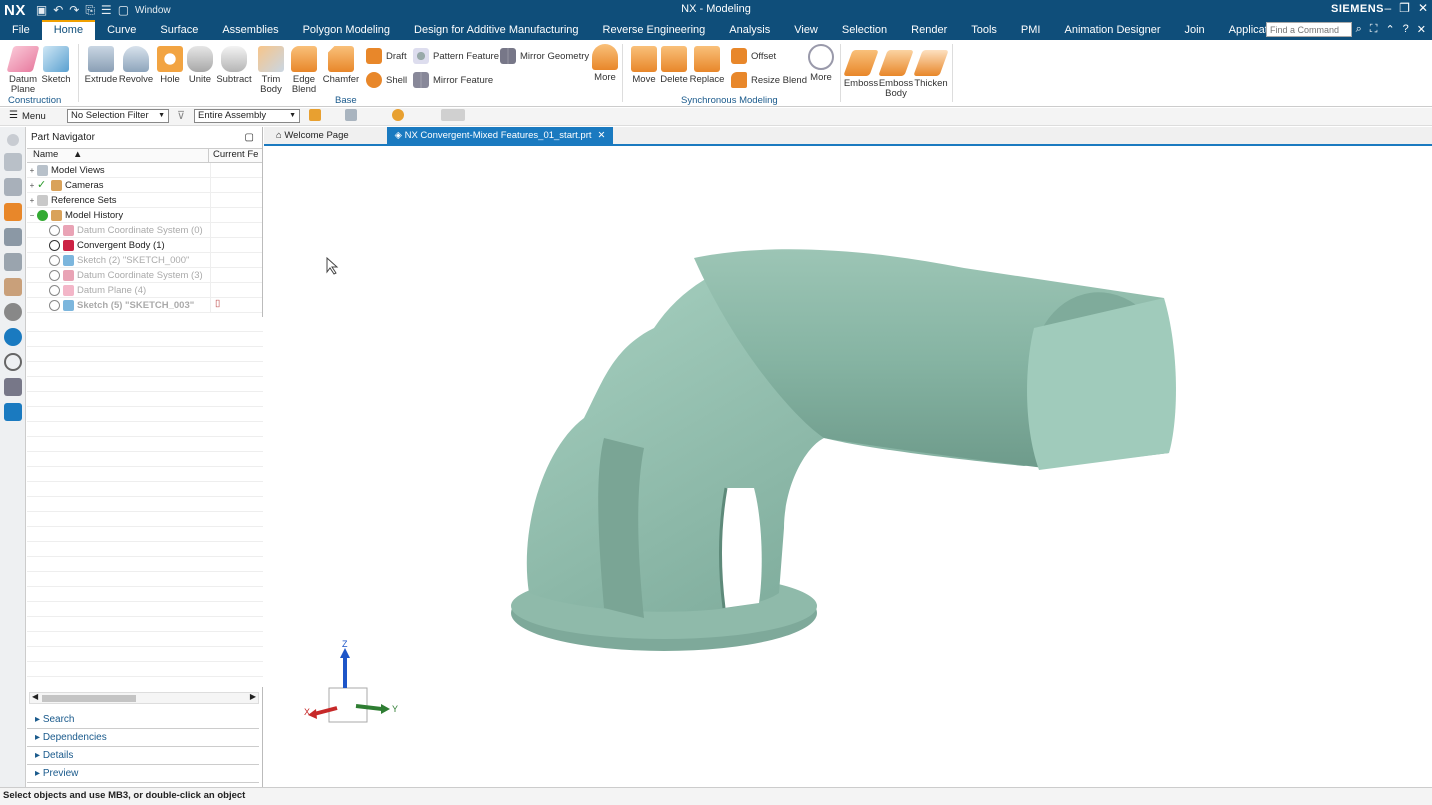 The width and height of the screenshot is (1432, 805). What do you see at coordinates (118, 116) in the screenshot?
I see `selection-filter-dropdown: No Selection Filter ▼` at bounding box center [118, 116].